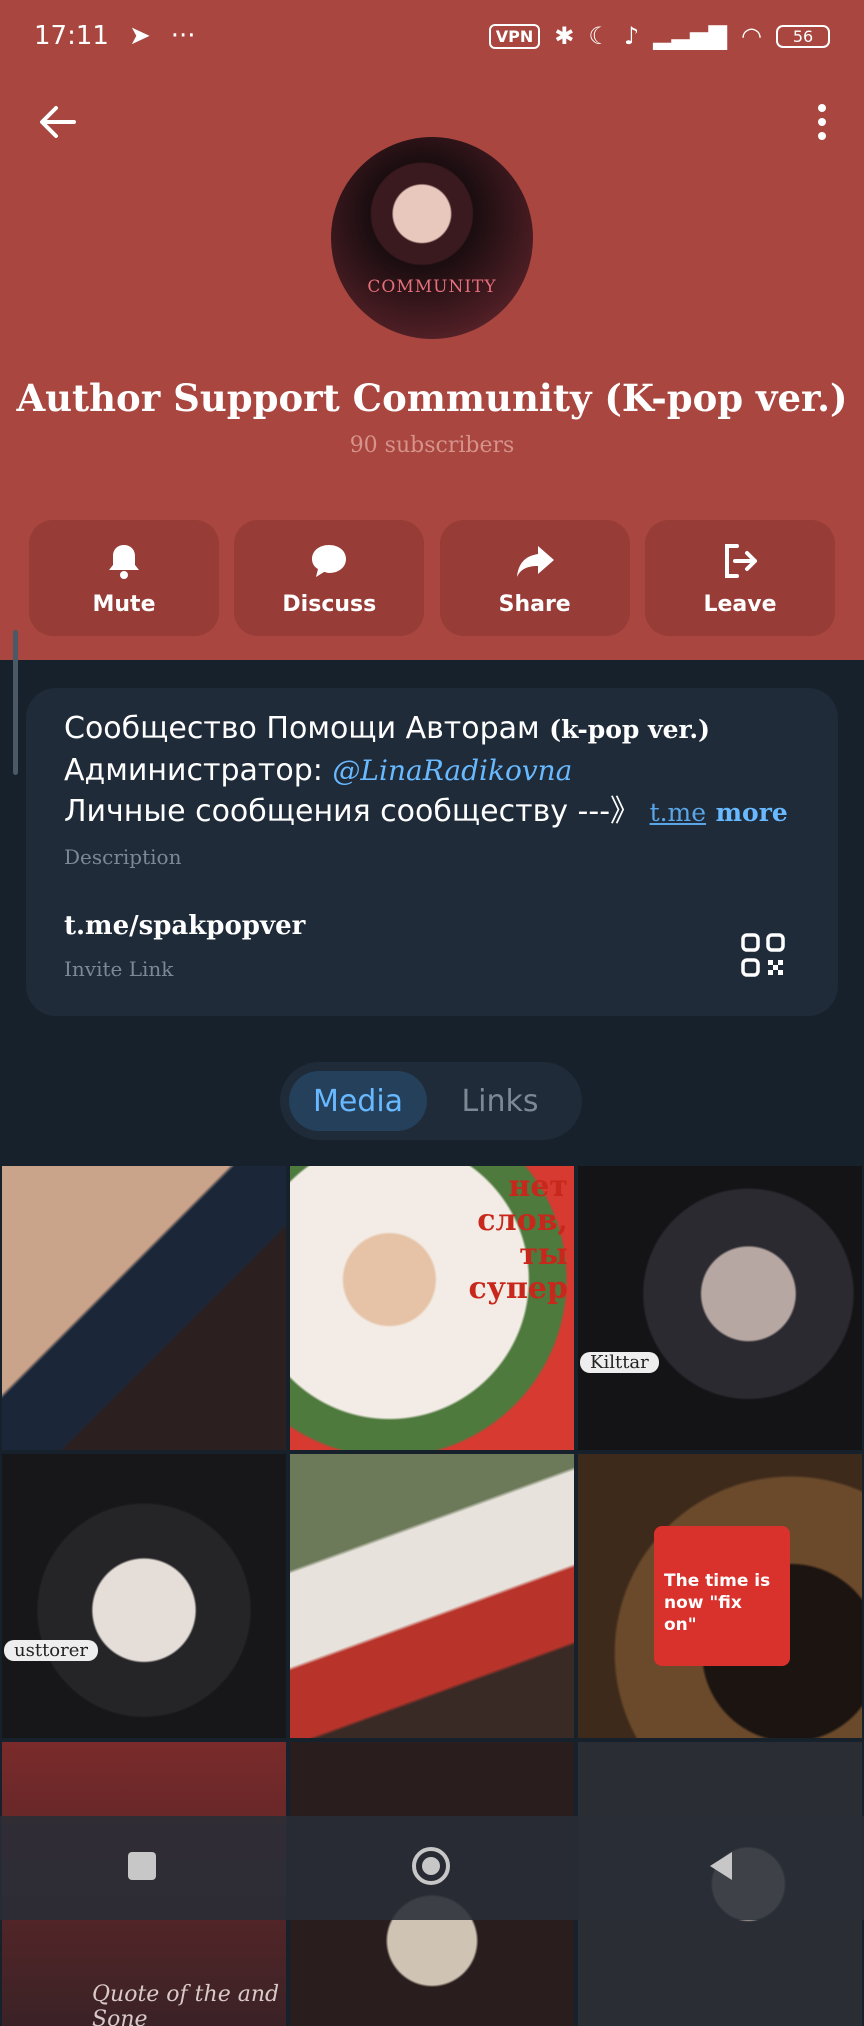 The width and height of the screenshot is (864, 2026). I want to click on mute-bell-icon: ♪, so click(631, 36).